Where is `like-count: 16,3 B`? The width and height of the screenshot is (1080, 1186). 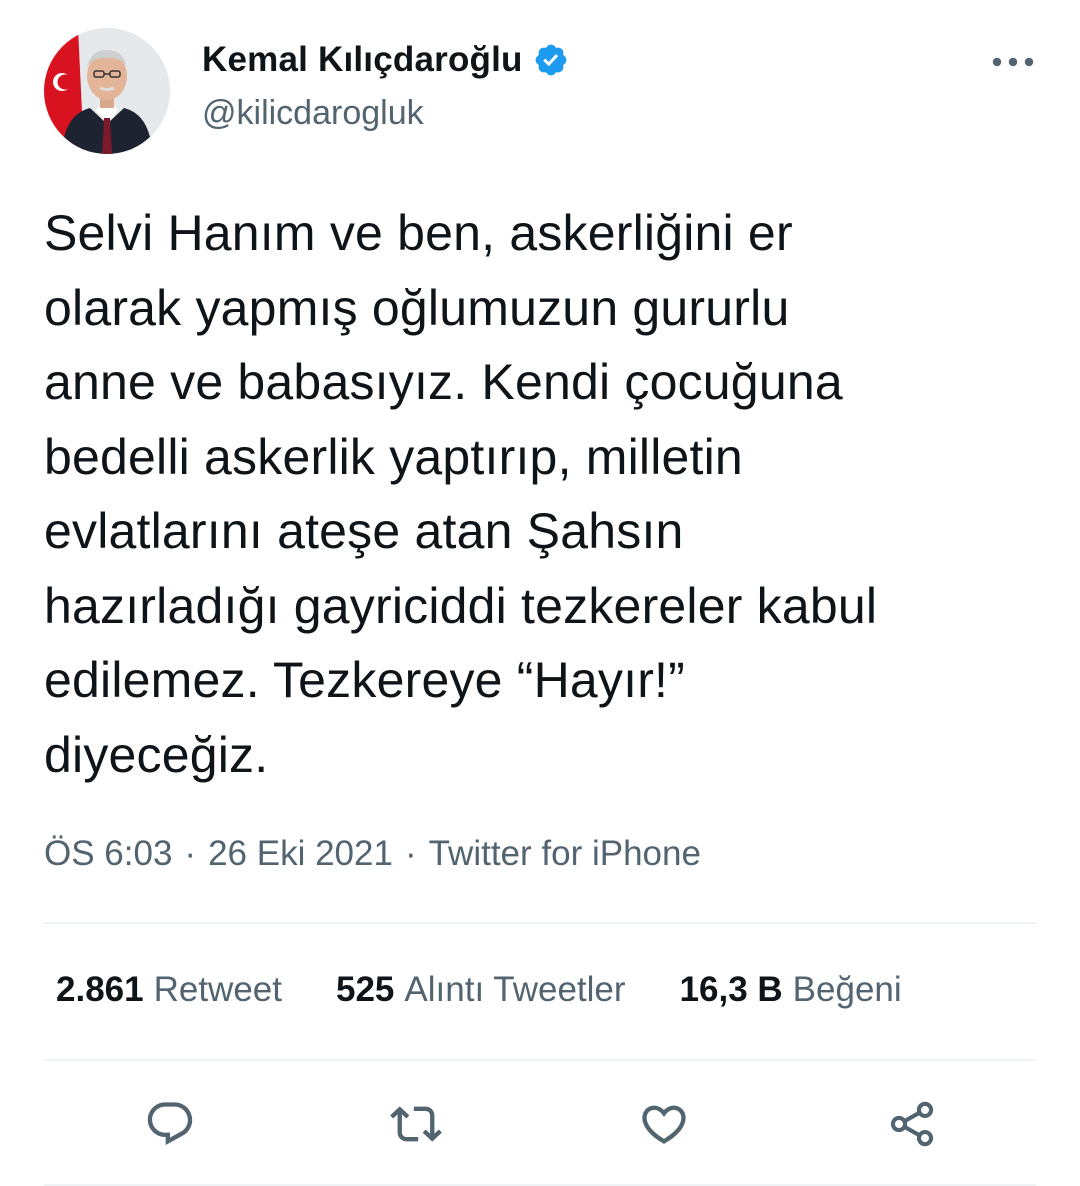
like-count: 16,3 B is located at coordinates (731, 989).